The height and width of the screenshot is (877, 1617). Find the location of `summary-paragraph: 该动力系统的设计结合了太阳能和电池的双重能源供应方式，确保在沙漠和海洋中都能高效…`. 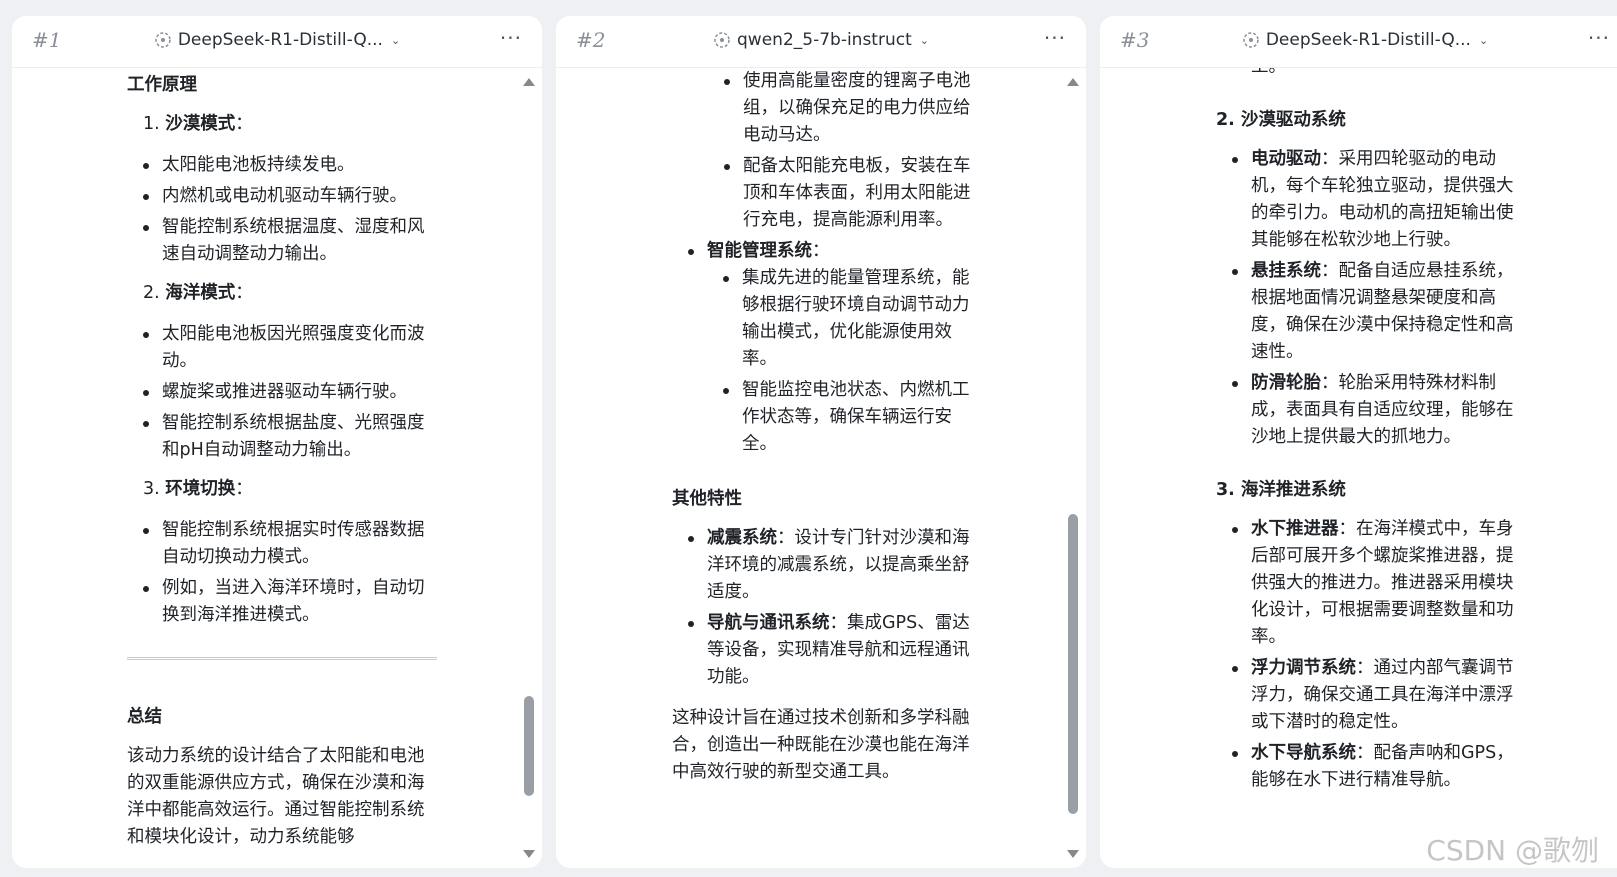

summary-paragraph: 该动力系统的设计结合了太阳能和电池的双重能源供应方式，确保在沙漠和海洋中都能高效… is located at coordinates (276, 796).